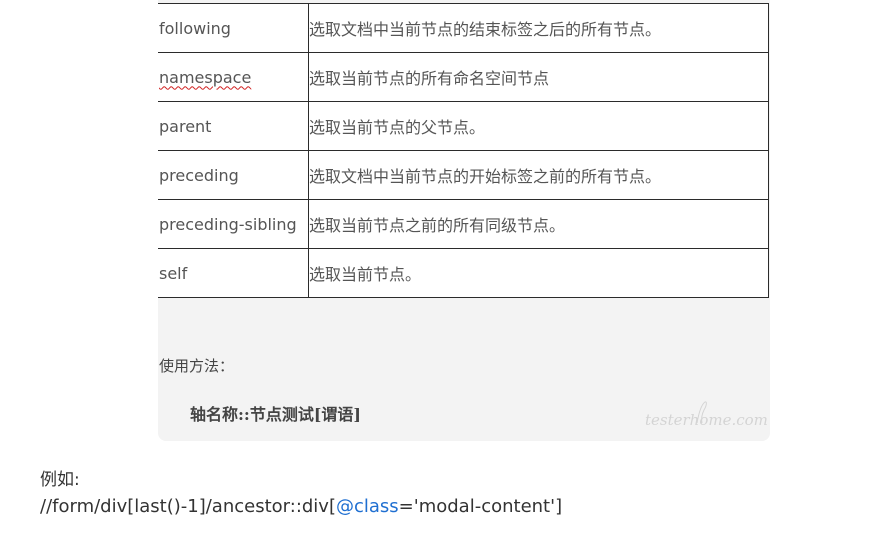 The width and height of the screenshot is (891, 546). What do you see at coordinates (233, 224) in the screenshot?
I see `axis-name-cell: preceding-sibling` at bounding box center [233, 224].